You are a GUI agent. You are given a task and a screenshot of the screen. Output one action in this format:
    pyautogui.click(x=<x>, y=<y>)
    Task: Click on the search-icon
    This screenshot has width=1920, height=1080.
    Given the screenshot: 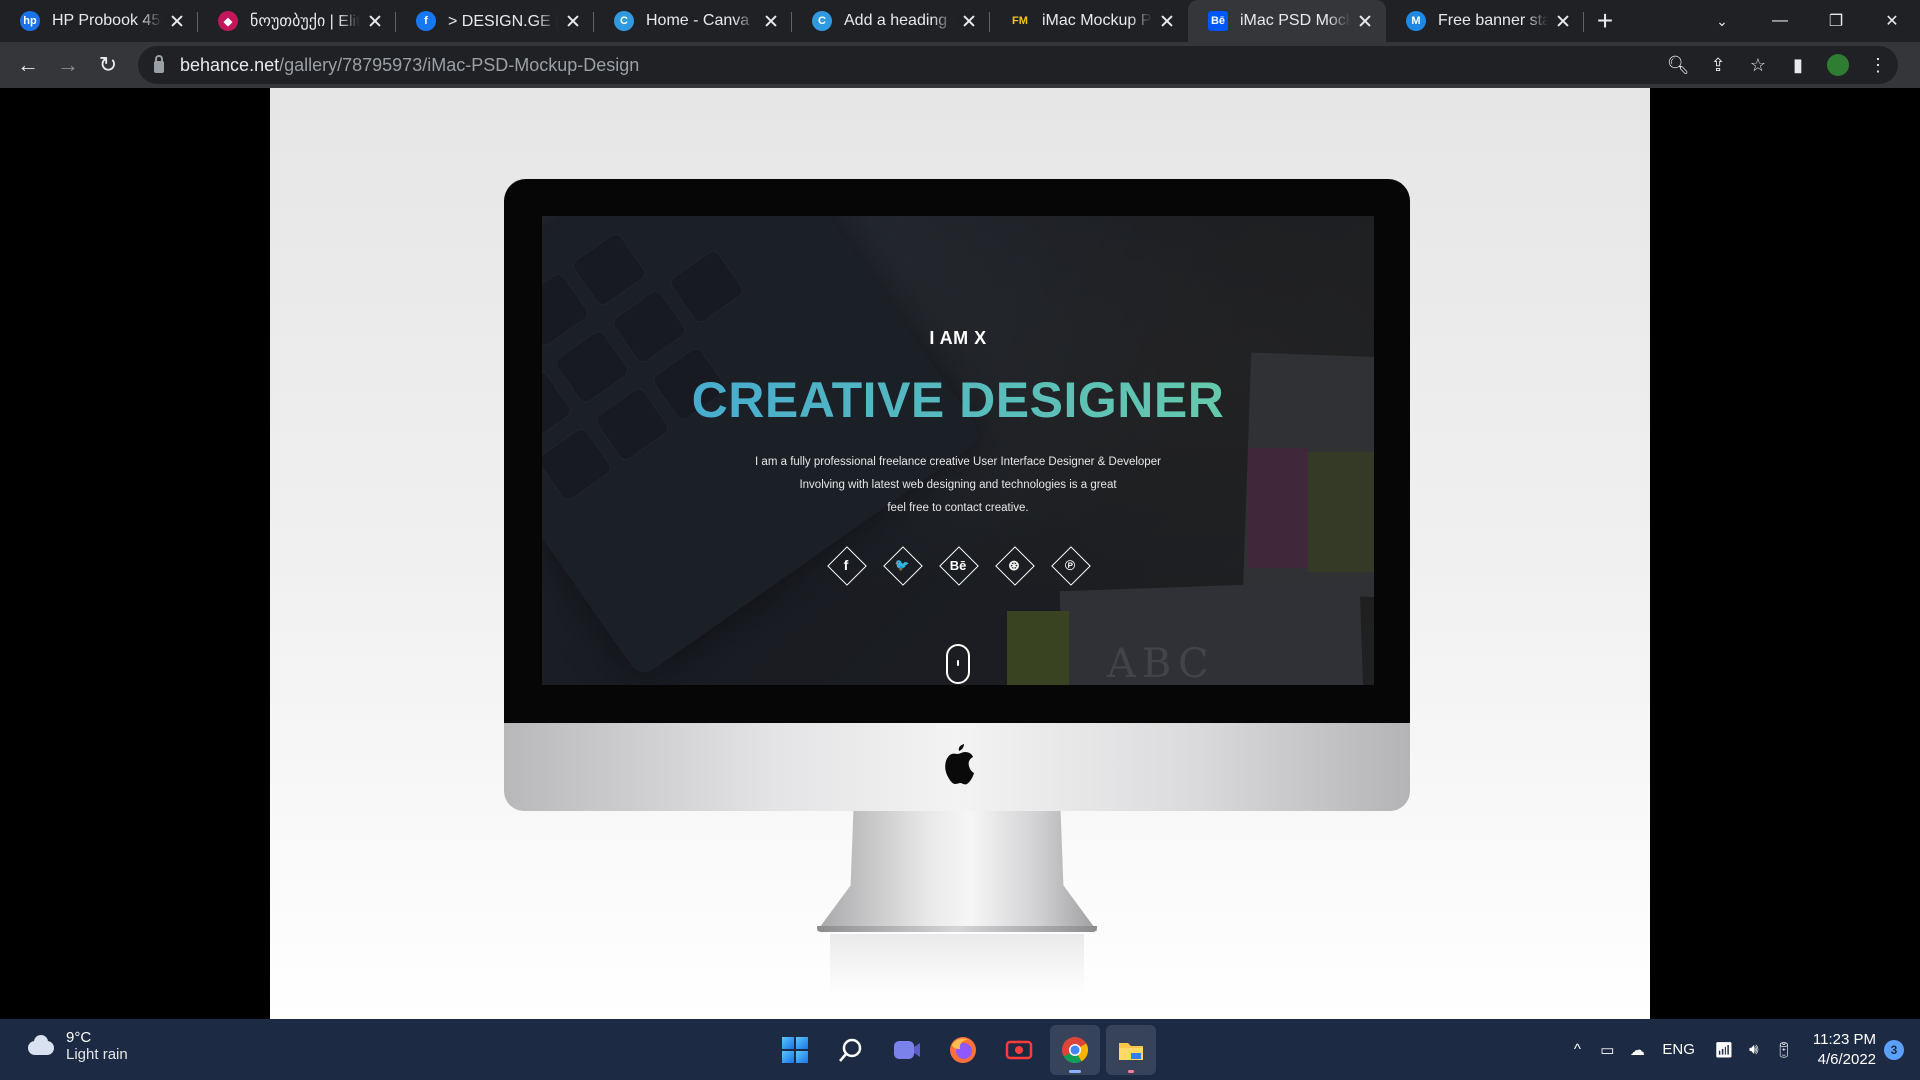 What is the action you would take?
    pyautogui.click(x=851, y=1050)
    